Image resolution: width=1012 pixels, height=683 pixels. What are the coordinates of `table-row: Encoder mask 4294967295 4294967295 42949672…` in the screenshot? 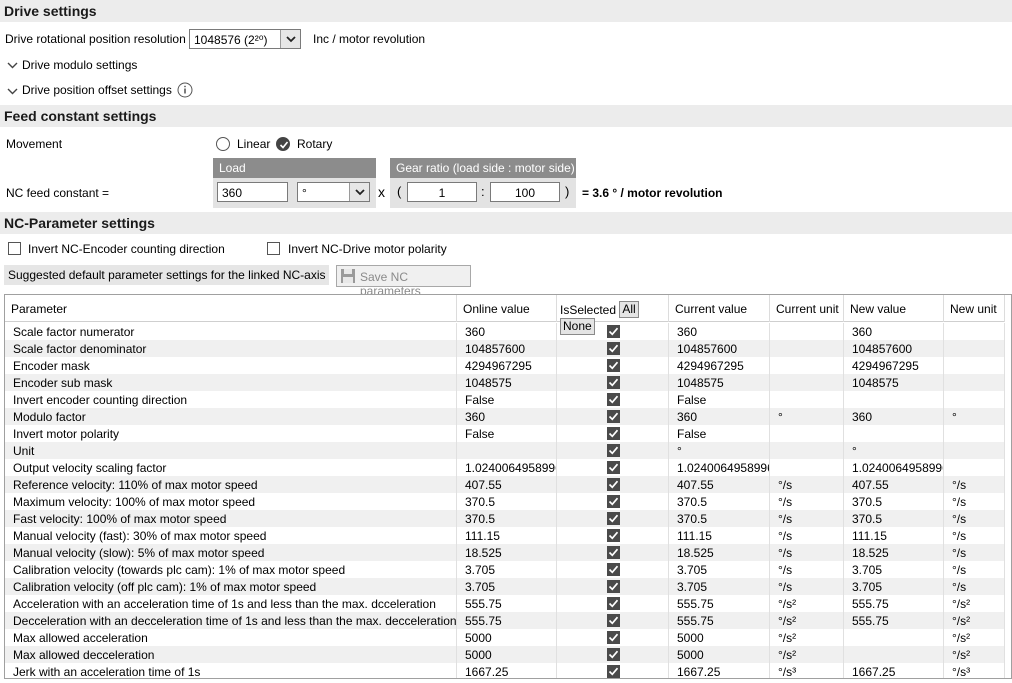 It's located at (505, 365).